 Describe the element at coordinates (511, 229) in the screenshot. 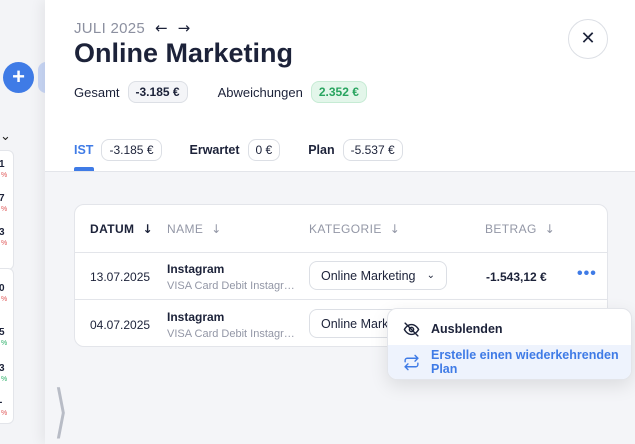

I see `column-label: BETRAG` at that location.